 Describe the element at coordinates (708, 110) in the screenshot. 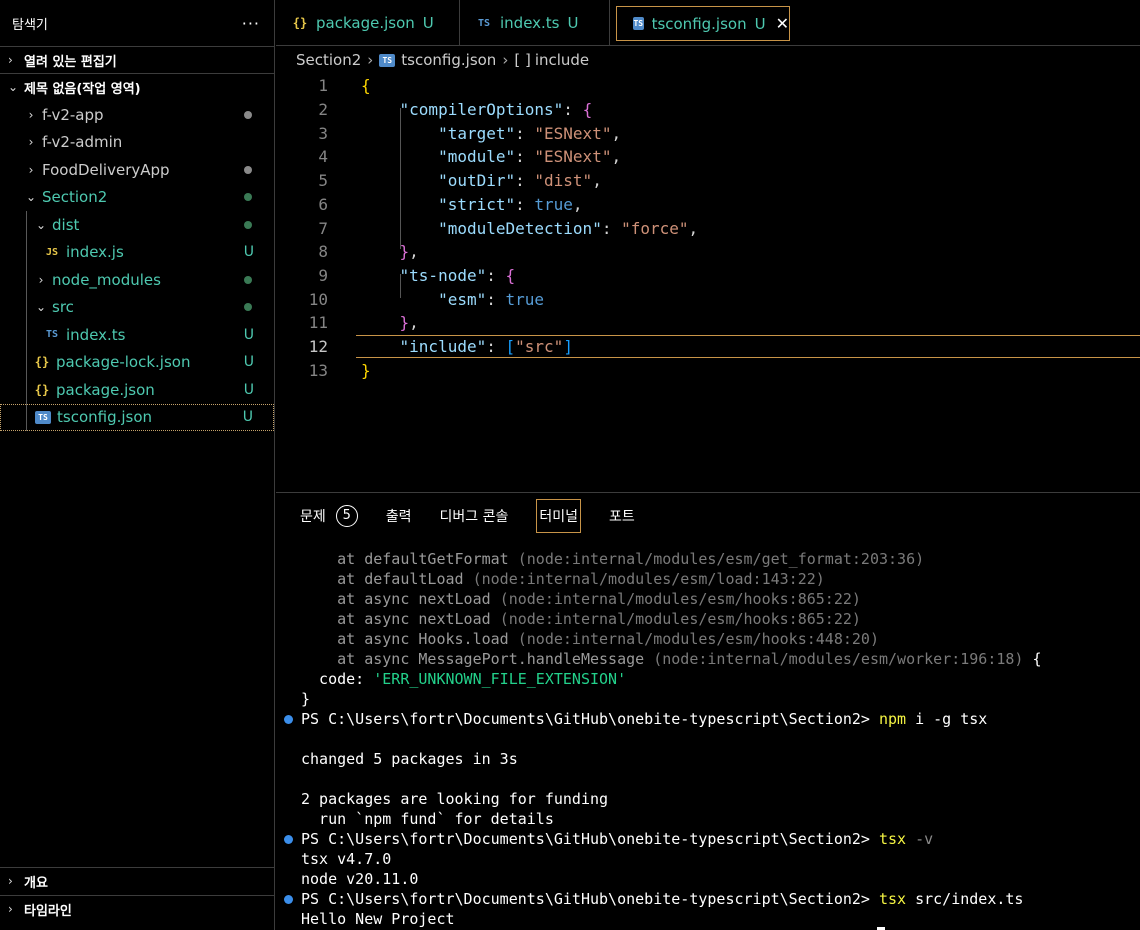

I see `code-line: 2 "compilerOptions": {` at that location.